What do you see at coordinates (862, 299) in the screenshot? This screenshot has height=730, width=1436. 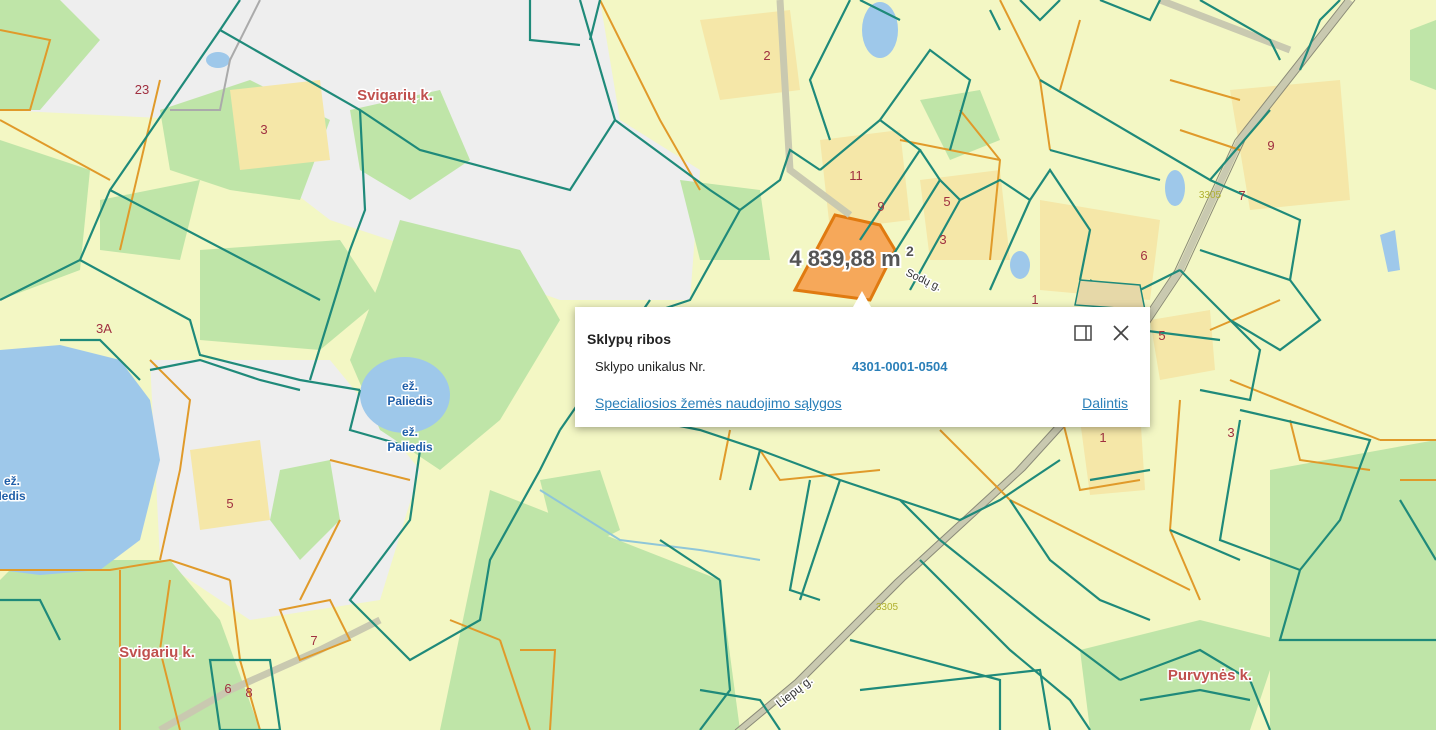 I see `popup-pointer` at bounding box center [862, 299].